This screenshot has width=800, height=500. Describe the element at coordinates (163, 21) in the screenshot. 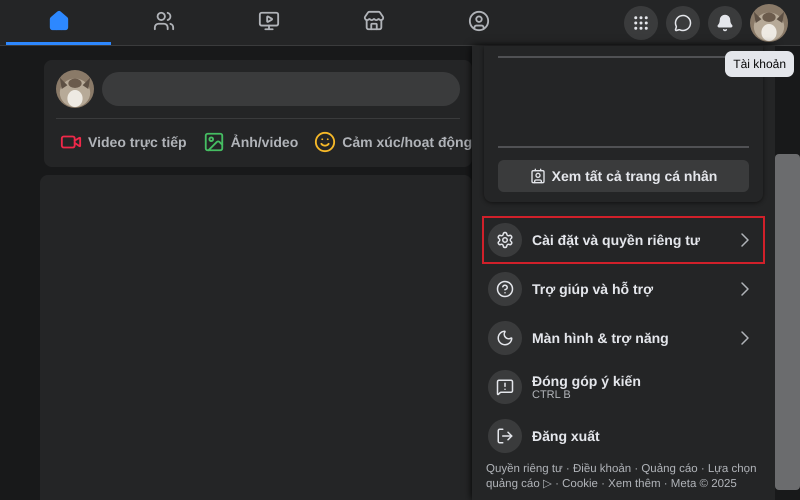

I see `people-icon` at that location.